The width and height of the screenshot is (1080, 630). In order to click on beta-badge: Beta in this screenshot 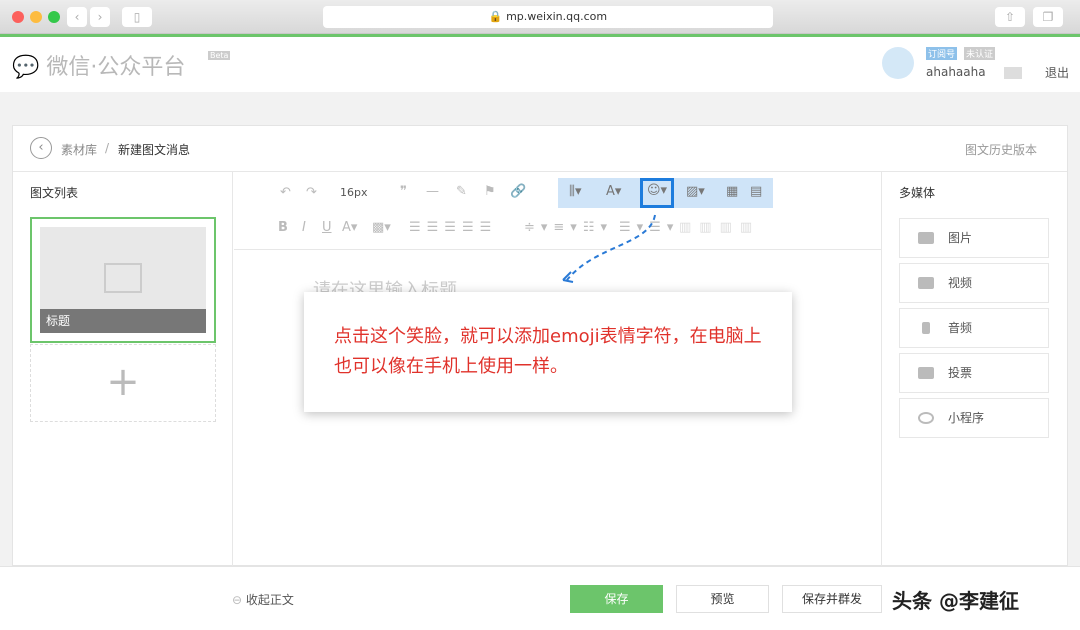, I will do `click(219, 55)`.